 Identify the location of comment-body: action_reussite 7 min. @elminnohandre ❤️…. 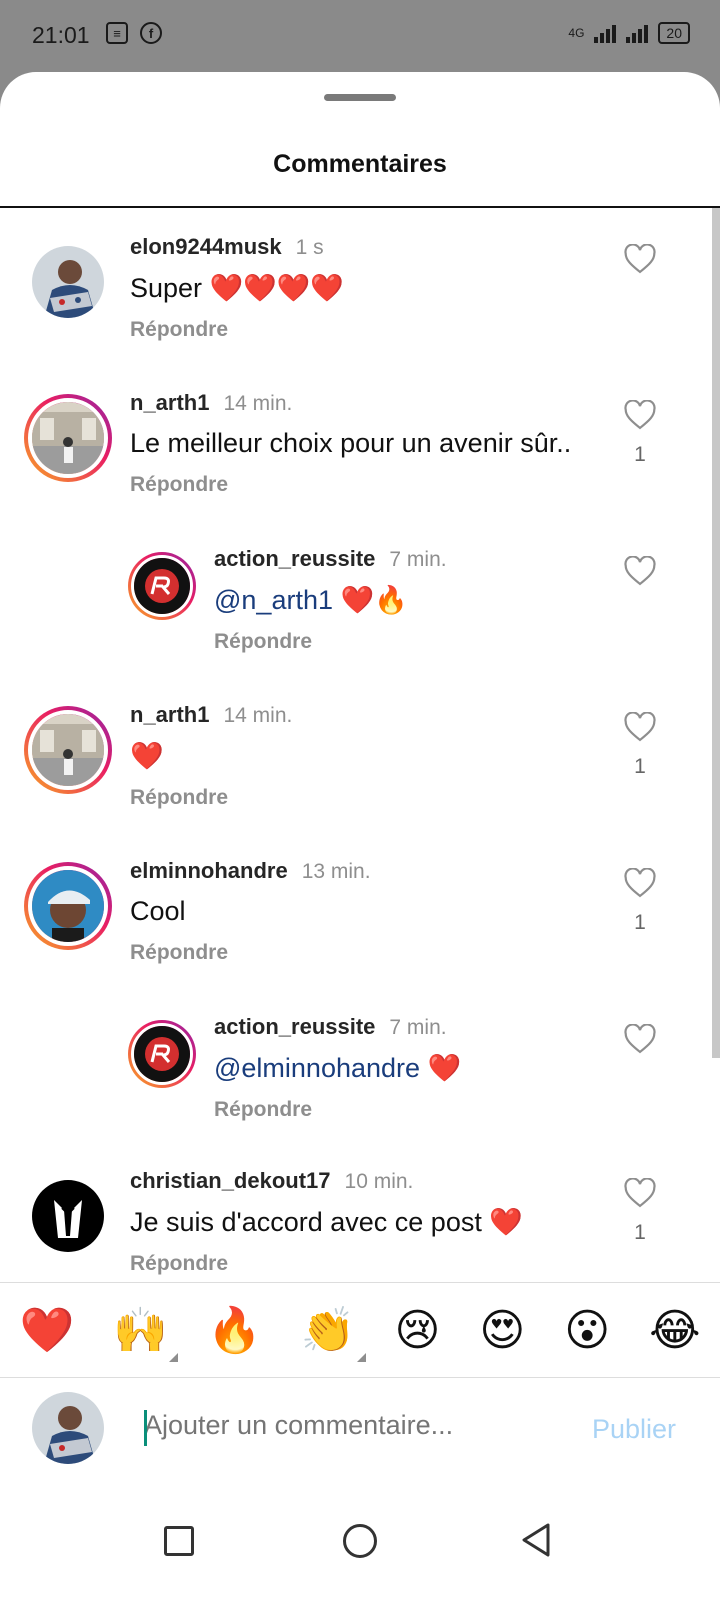
(337, 1068).